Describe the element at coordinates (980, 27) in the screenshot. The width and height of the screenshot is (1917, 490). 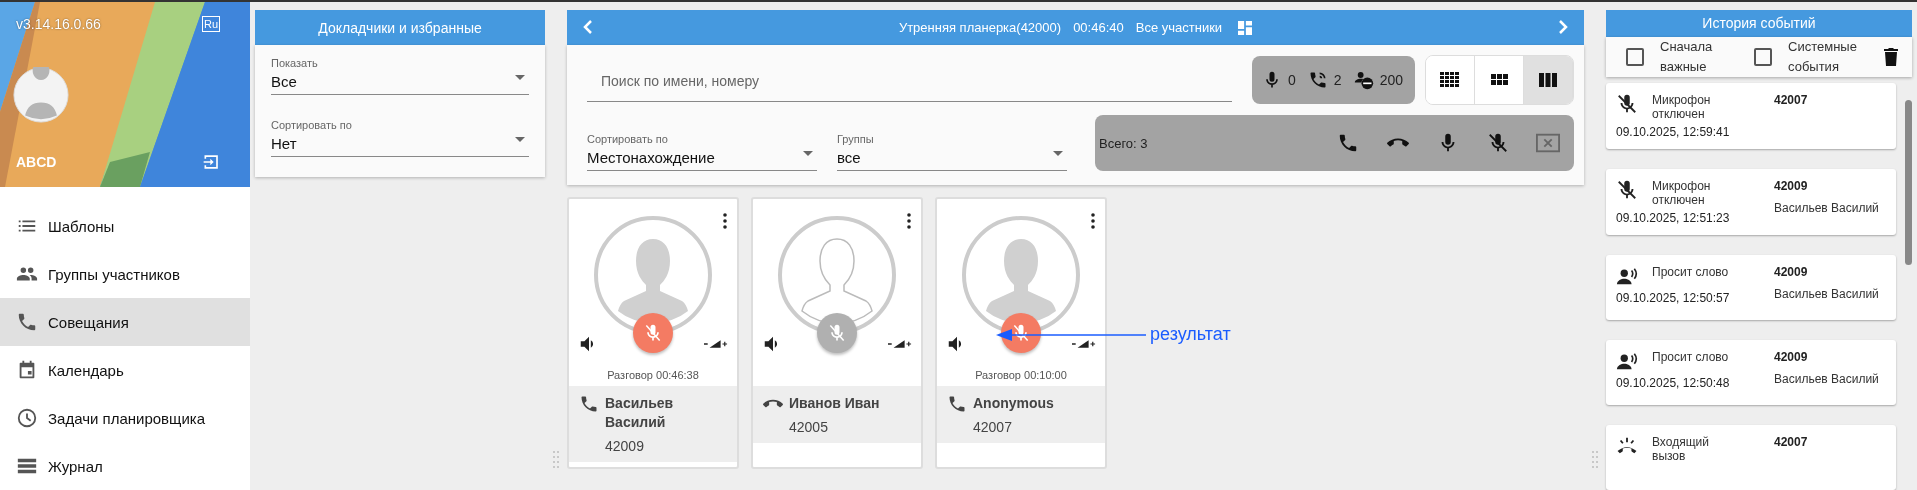
I see `conference-title: Утренняя планерка(42000)` at that location.